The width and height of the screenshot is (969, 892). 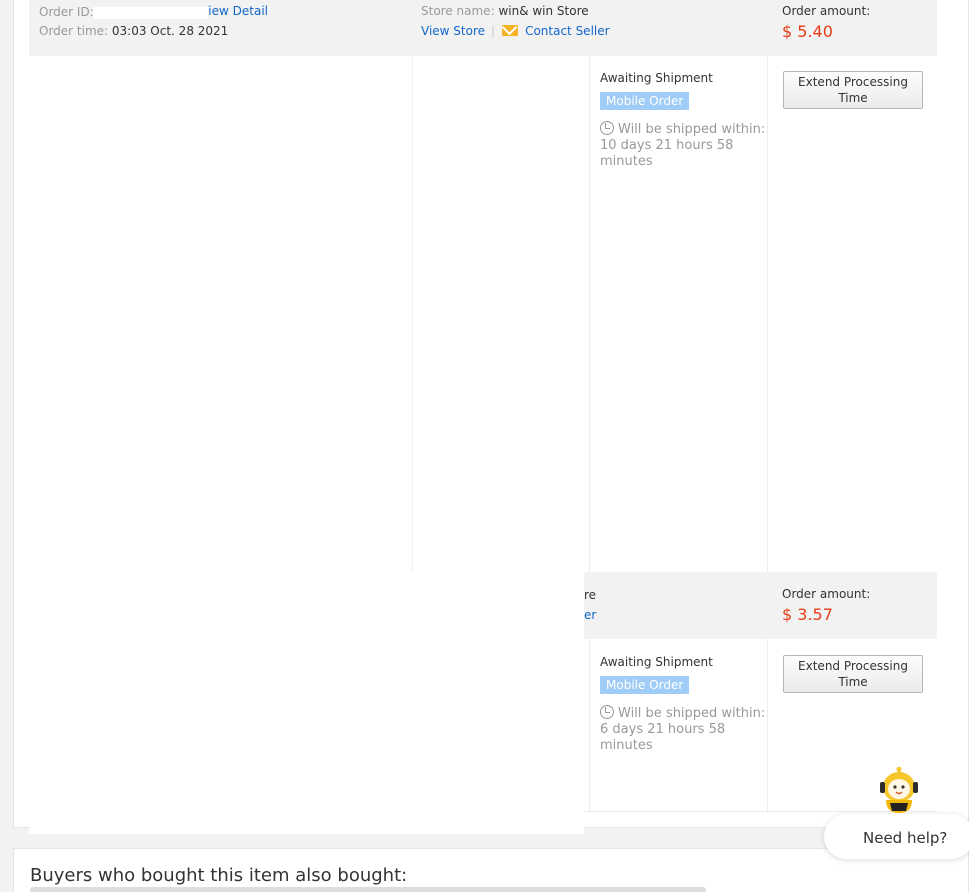 I want to click on need-help-label: Need help?, so click(x=905, y=838).